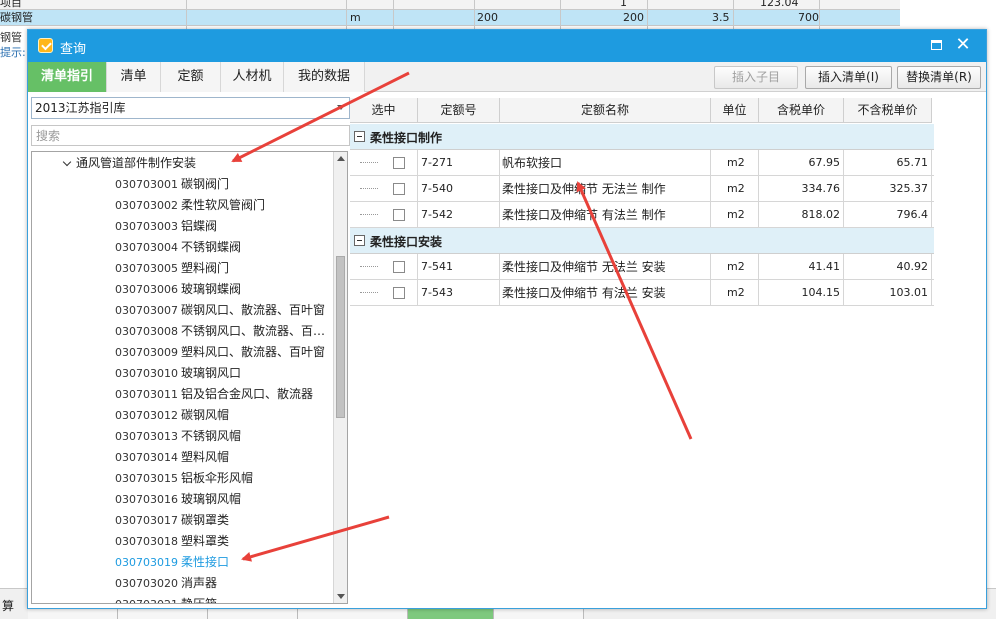 The height and width of the screenshot is (619, 996). Describe the element at coordinates (205, 457) in the screenshot. I see `tree-item-name: 塑料风帽` at that location.